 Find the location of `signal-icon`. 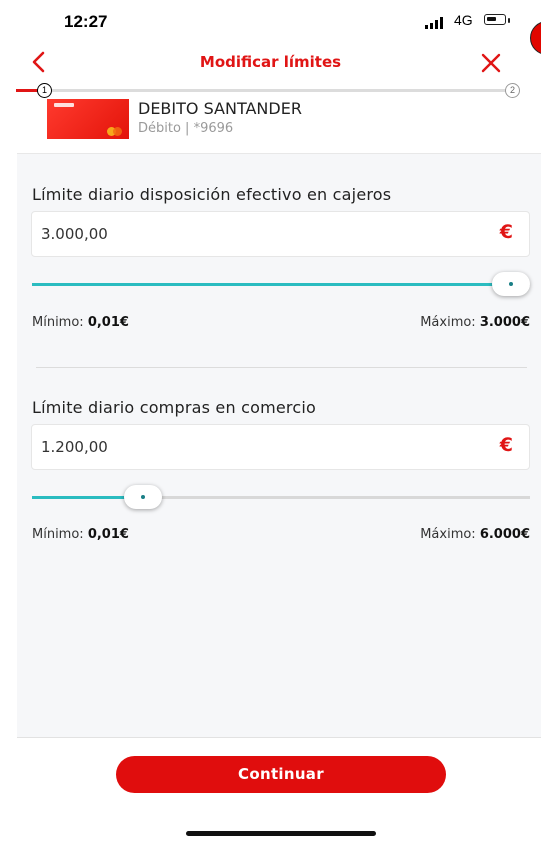

signal-icon is located at coordinates (434, 23).